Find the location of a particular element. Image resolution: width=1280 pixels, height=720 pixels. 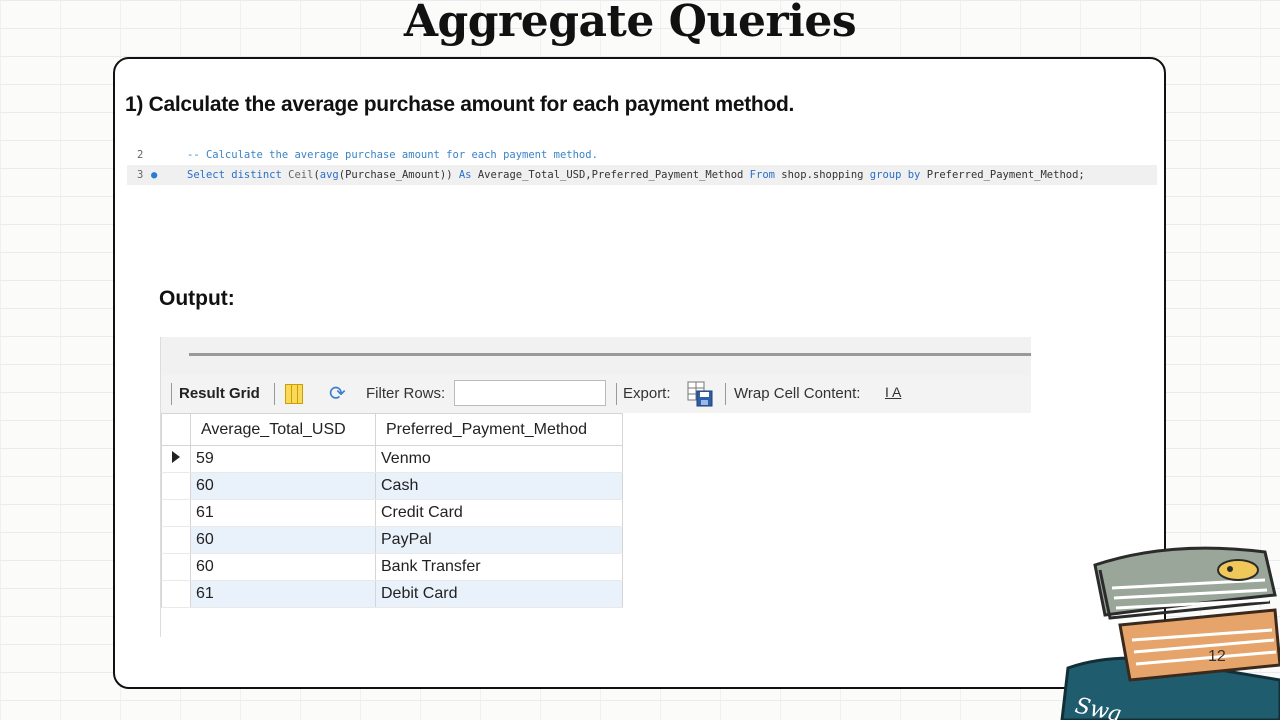

table-cell: Credit Card is located at coordinates (499, 513).